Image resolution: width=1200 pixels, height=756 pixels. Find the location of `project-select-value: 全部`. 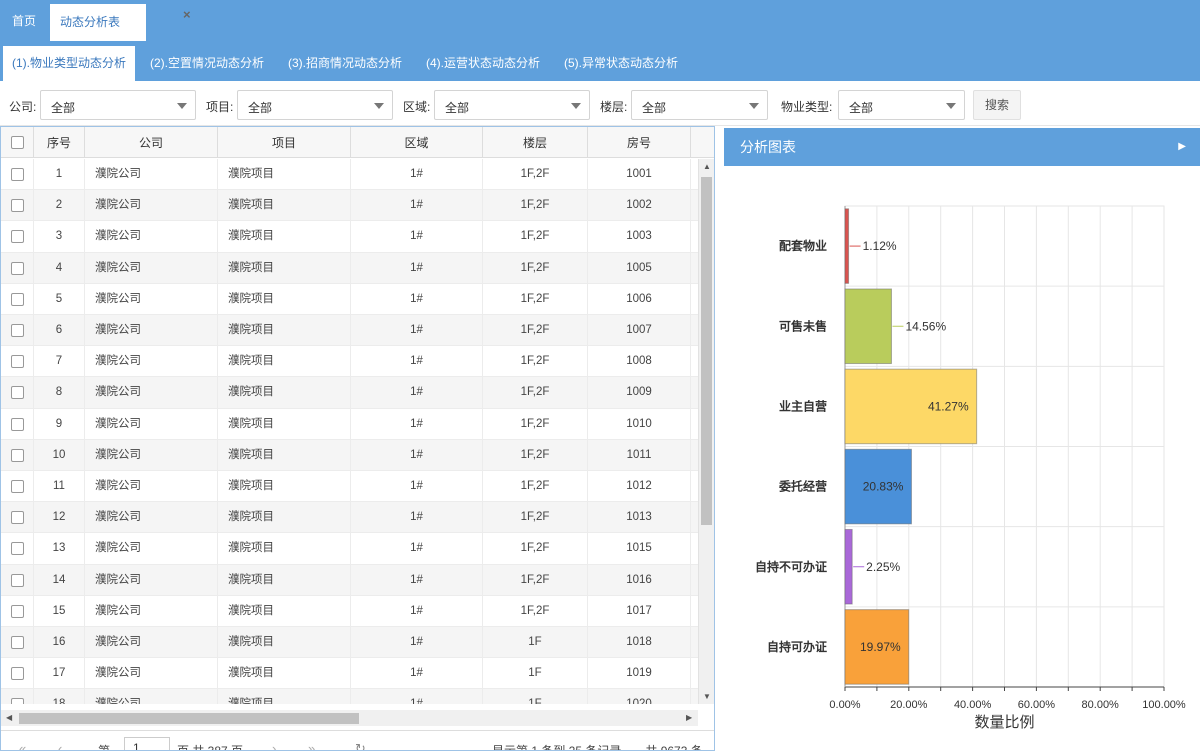

project-select-value: 全部 is located at coordinates (260, 108).